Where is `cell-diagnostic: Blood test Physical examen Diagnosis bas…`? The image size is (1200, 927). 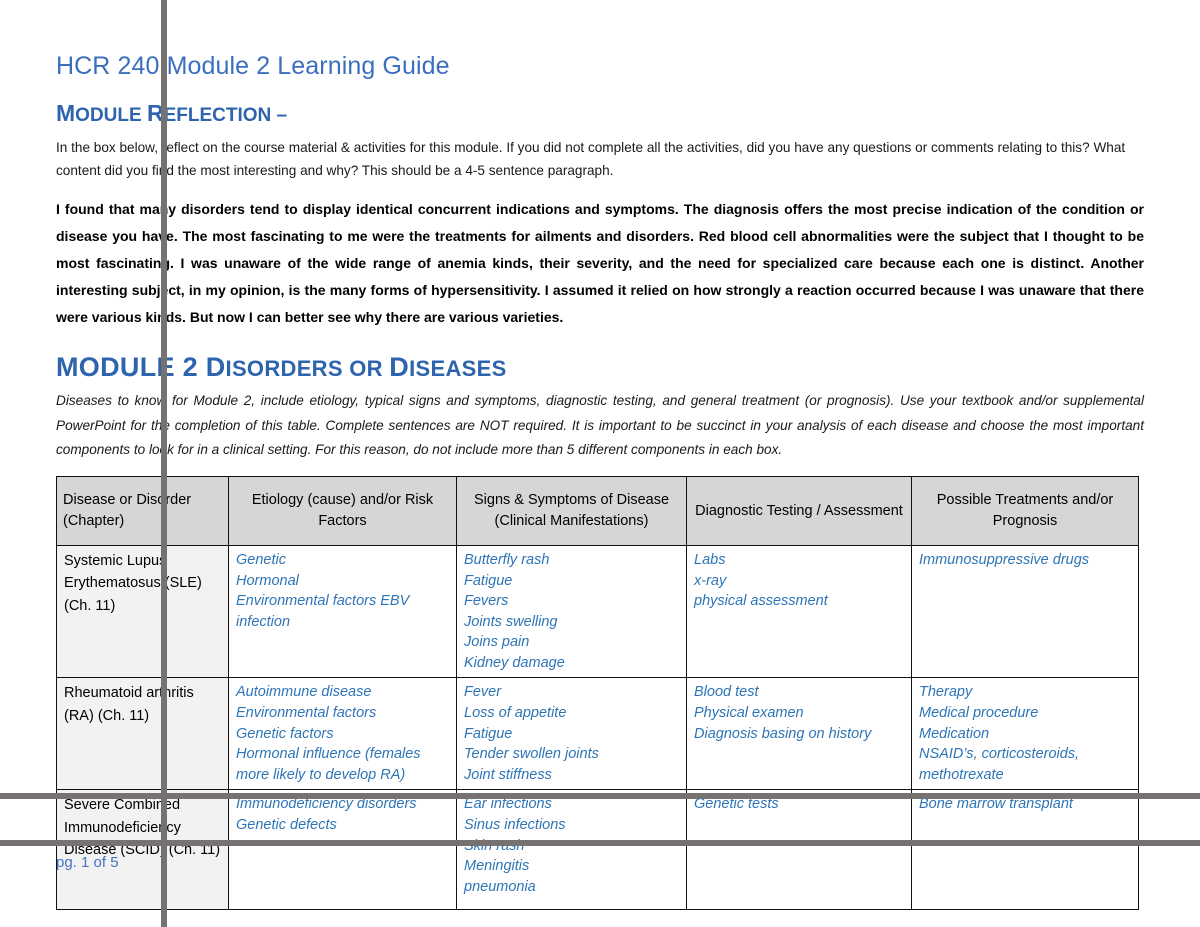
cell-diagnostic: Blood test Physical examen Diagnosis bas… is located at coordinates (799, 734).